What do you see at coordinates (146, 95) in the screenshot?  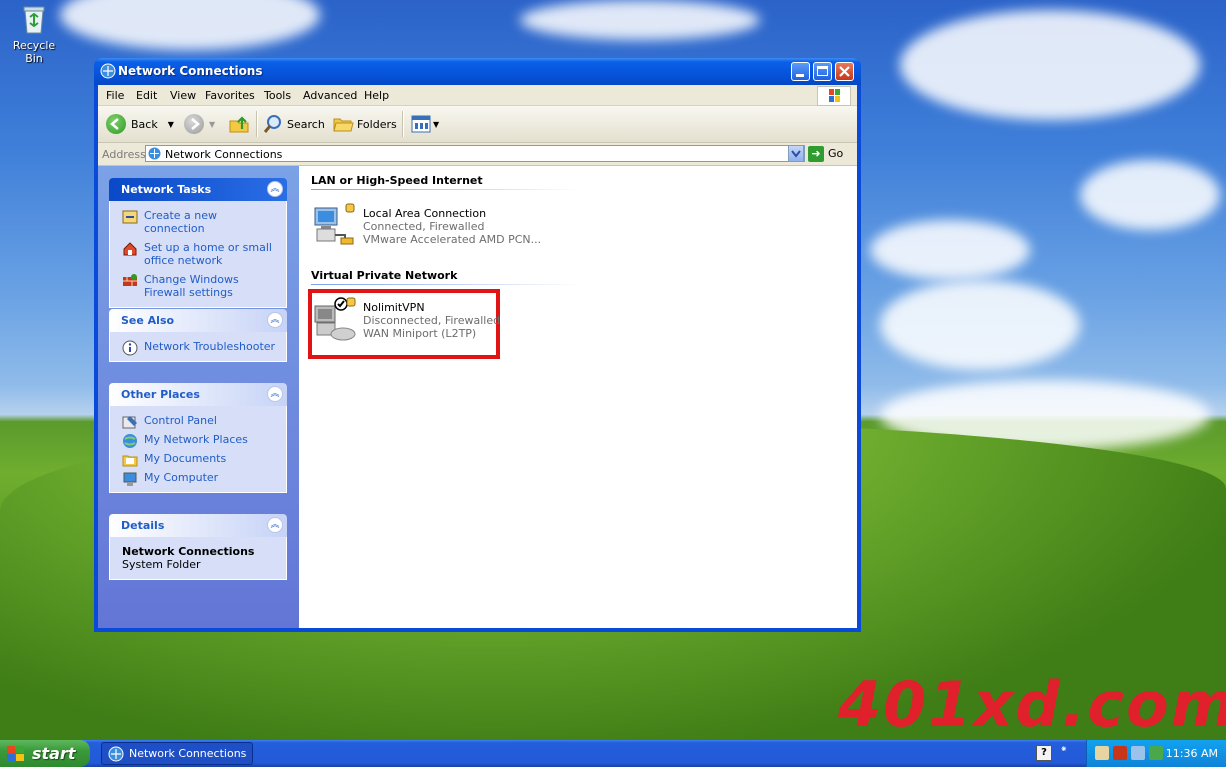 I see `menu-edit: Edit` at bounding box center [146, 95].